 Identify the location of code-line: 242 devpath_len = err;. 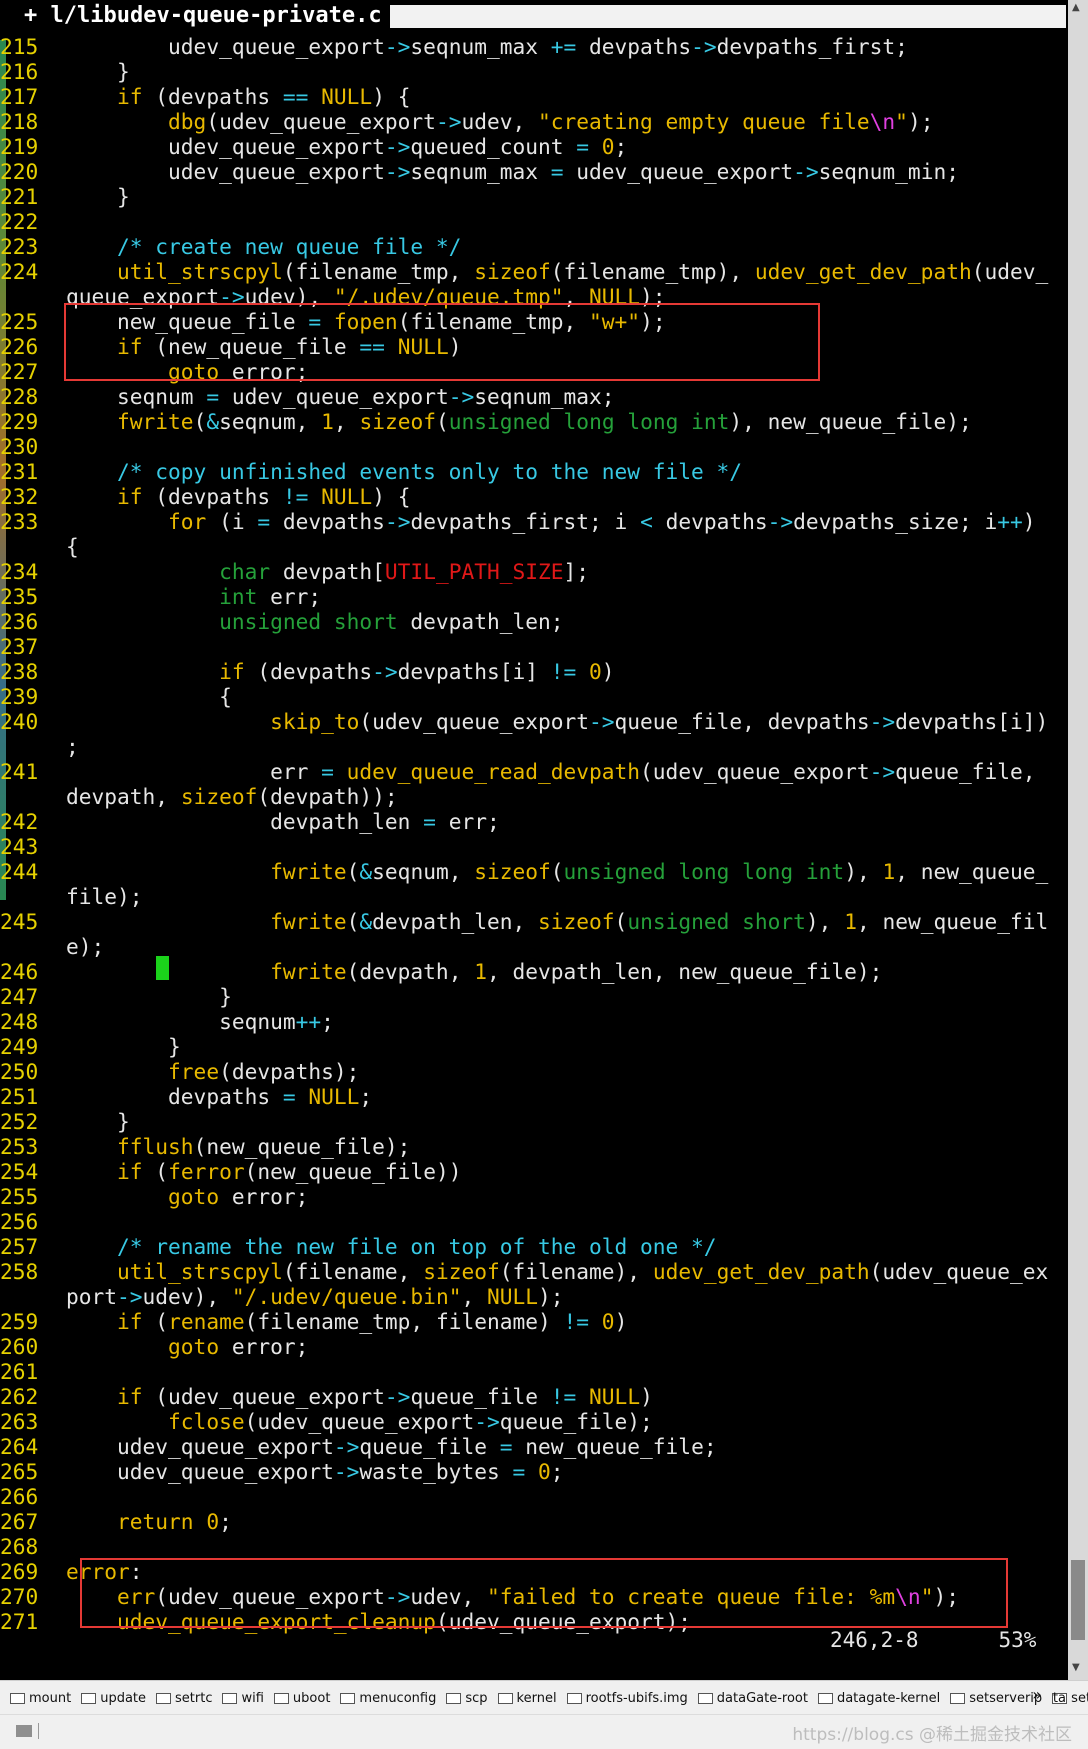
(524, 821).